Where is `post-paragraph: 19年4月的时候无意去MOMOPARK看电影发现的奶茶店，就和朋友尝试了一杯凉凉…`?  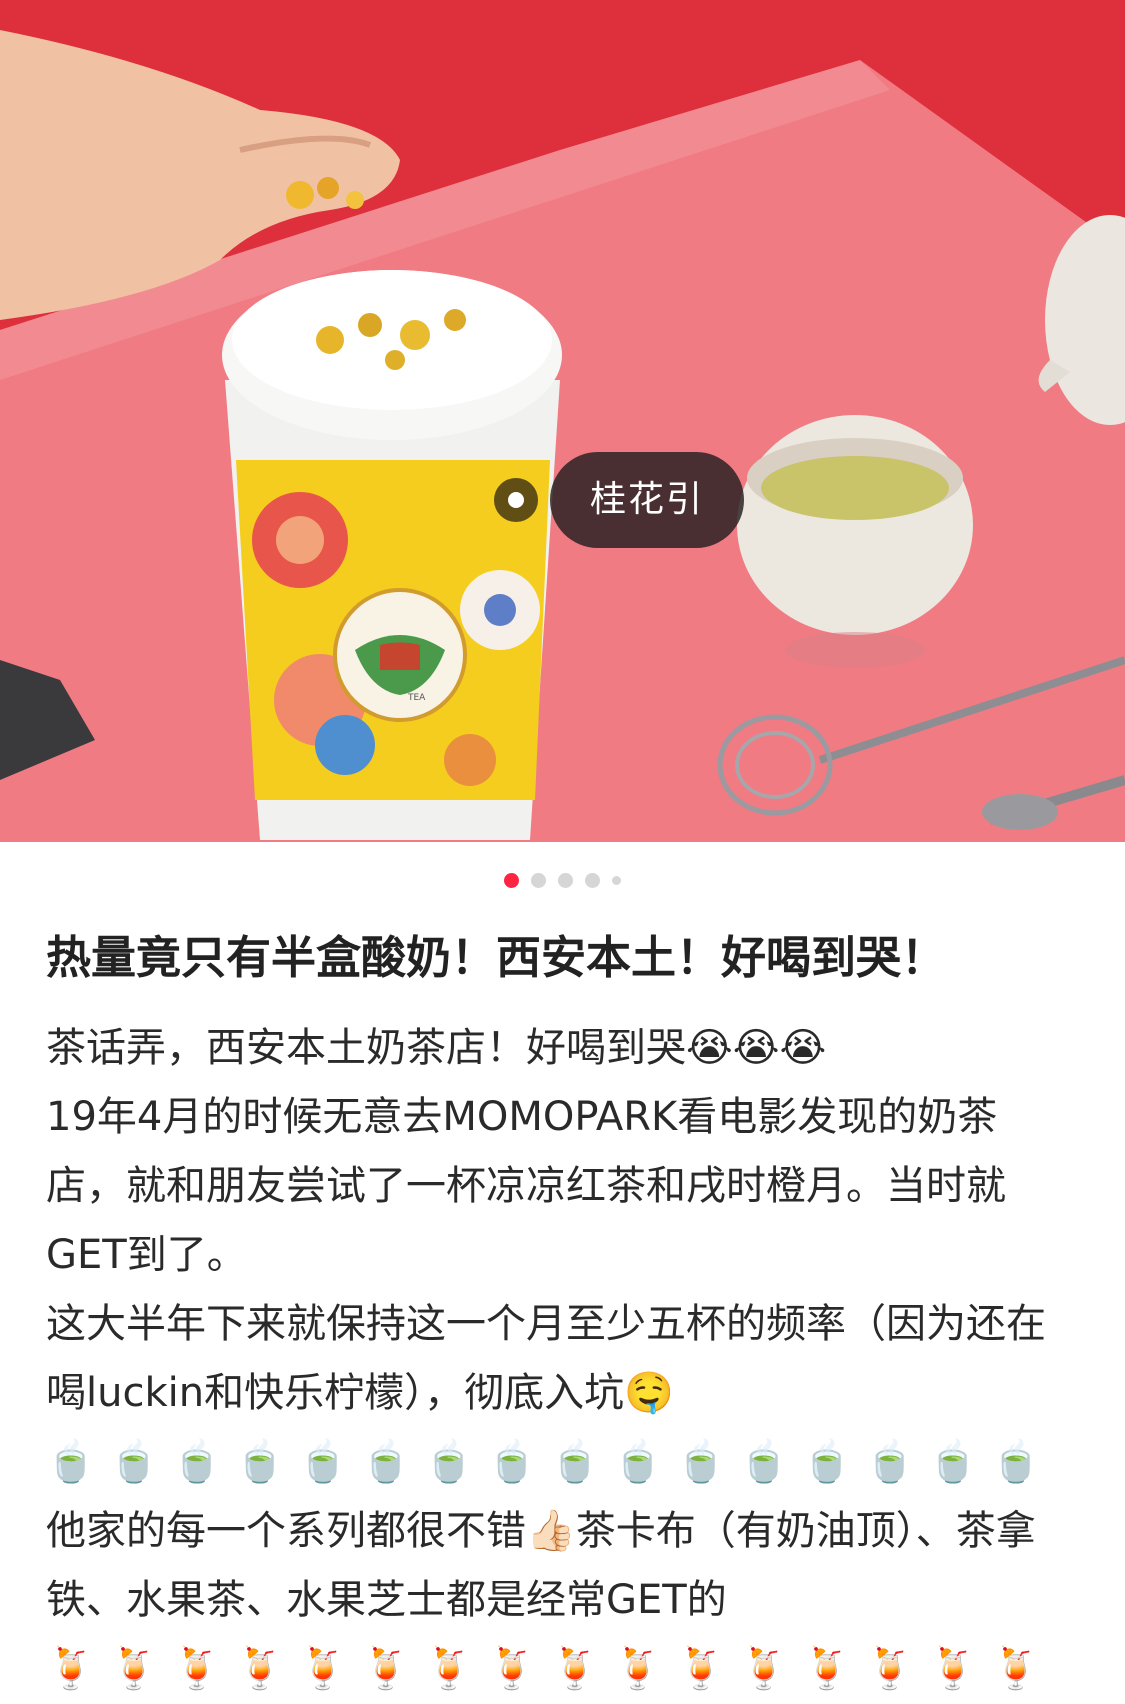
post-paragraph: 19年4月的时候无意去MOMOPARK看电影发现的奶茶店，就和朋友尝试了一杯凉凉… is located at coordinates (526, 1186).